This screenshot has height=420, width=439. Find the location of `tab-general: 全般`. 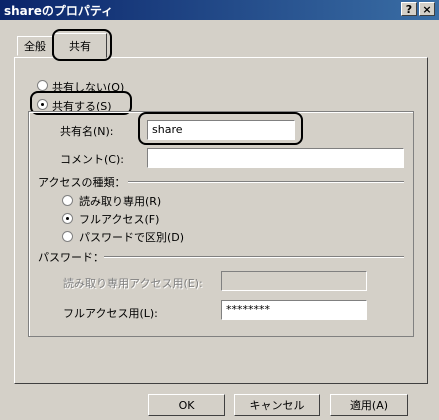

tab-general: 全般 is located at coordinates (35, 46).